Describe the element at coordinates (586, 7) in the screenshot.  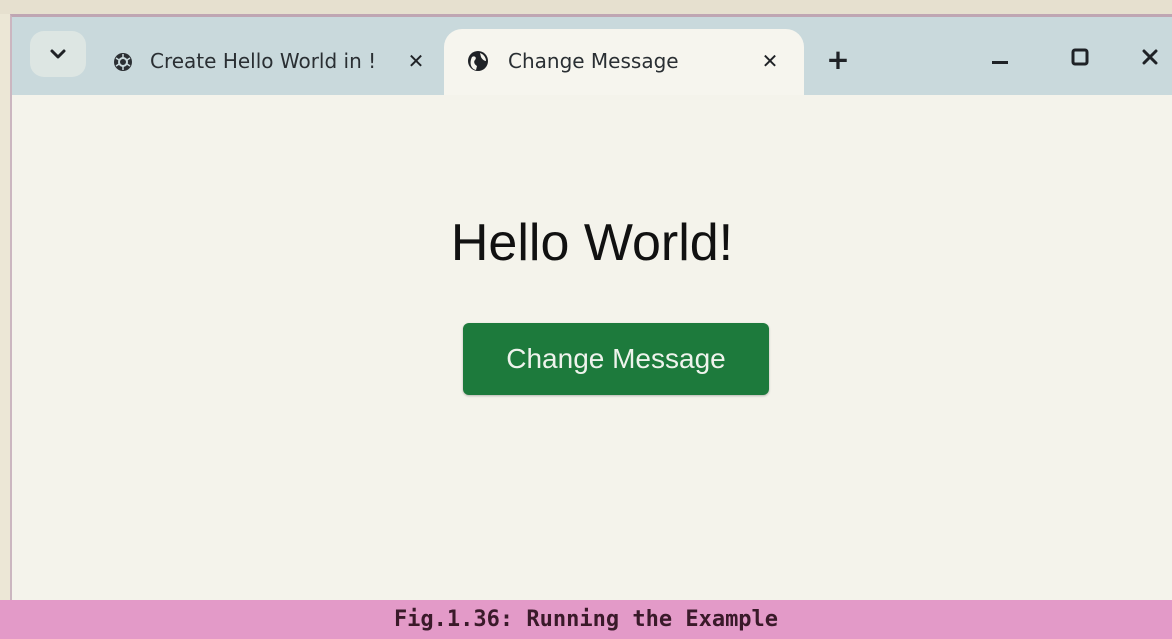
I see `page-background` at that location.